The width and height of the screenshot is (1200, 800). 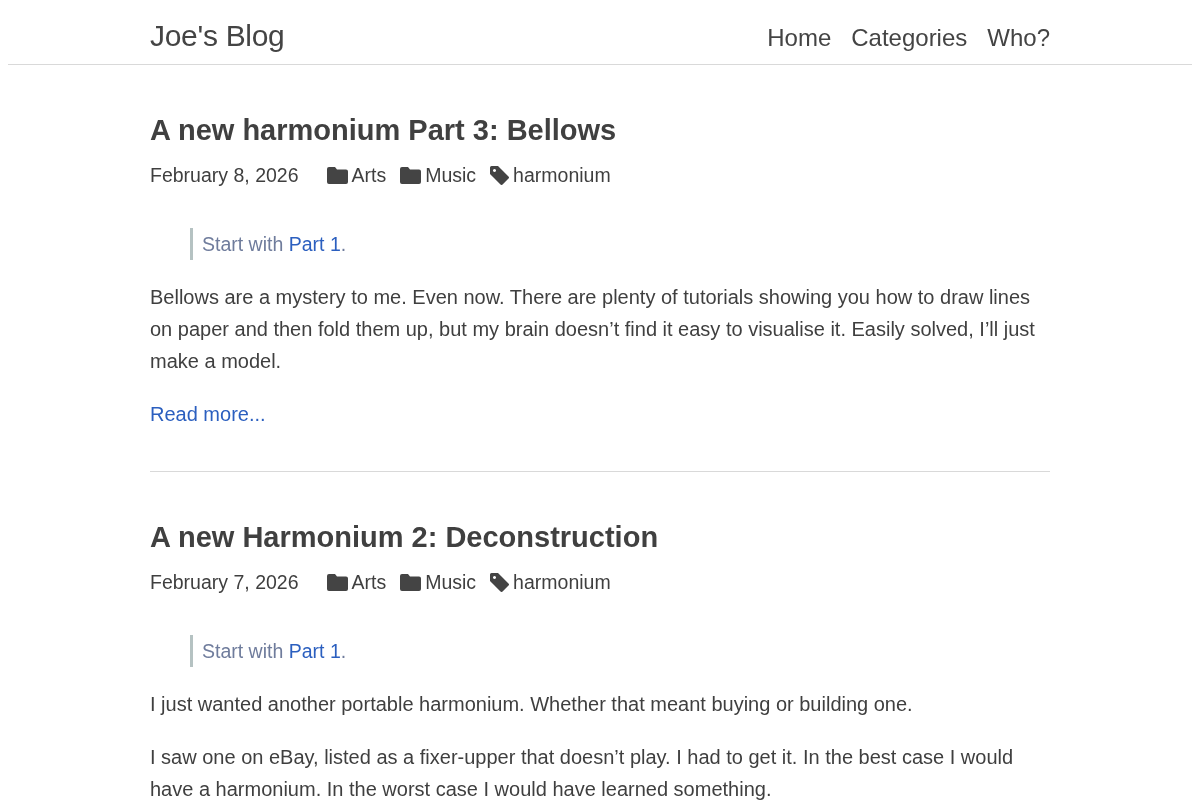 I want to click on post-date: February 7, 2026, so click(x=224, y=582).